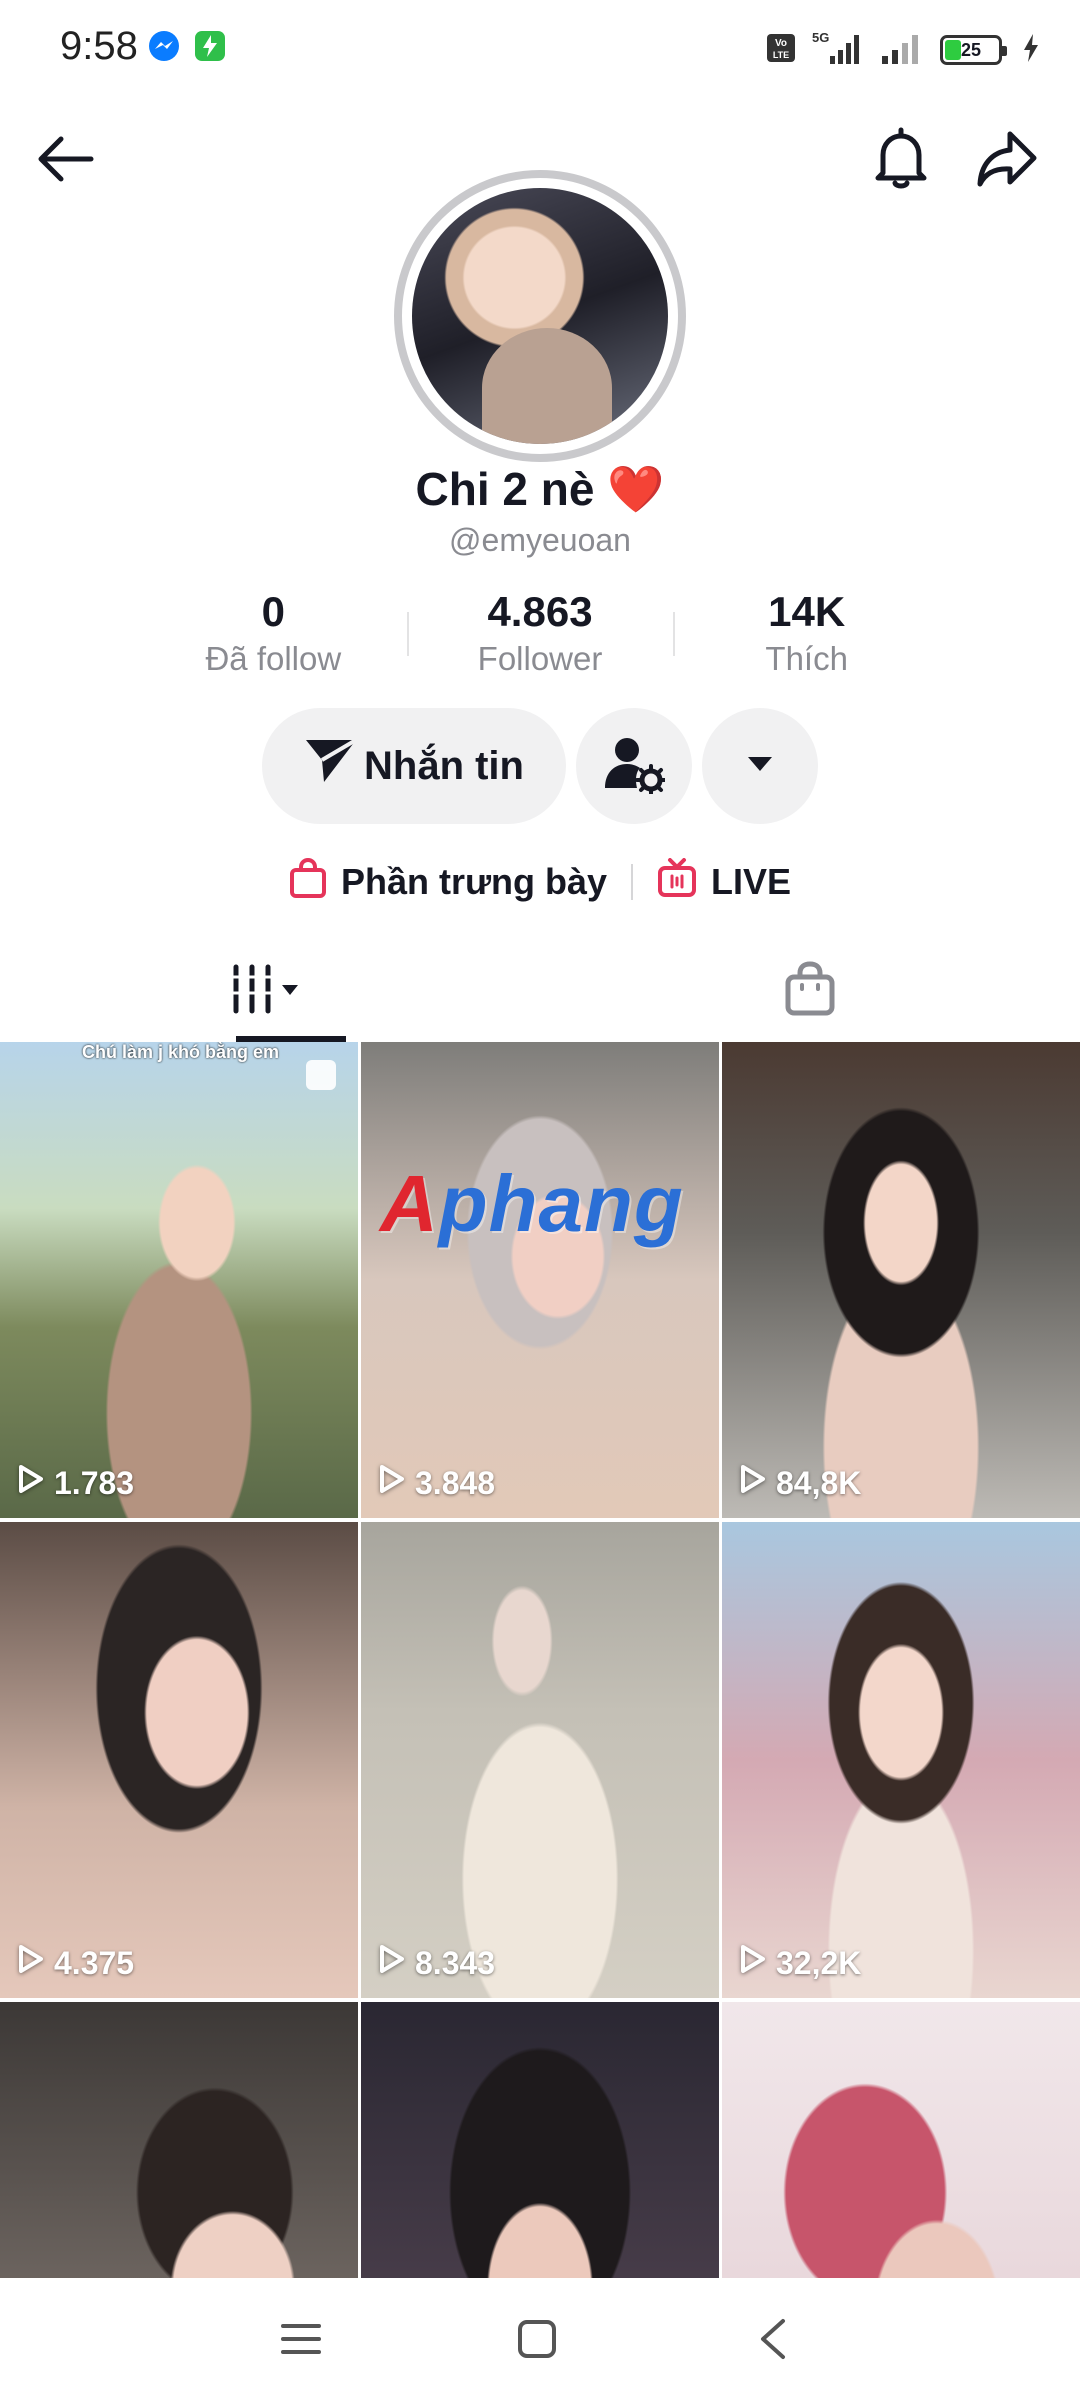  I want to click on stat-followers: 4.863 Follower, so click(540, 638).